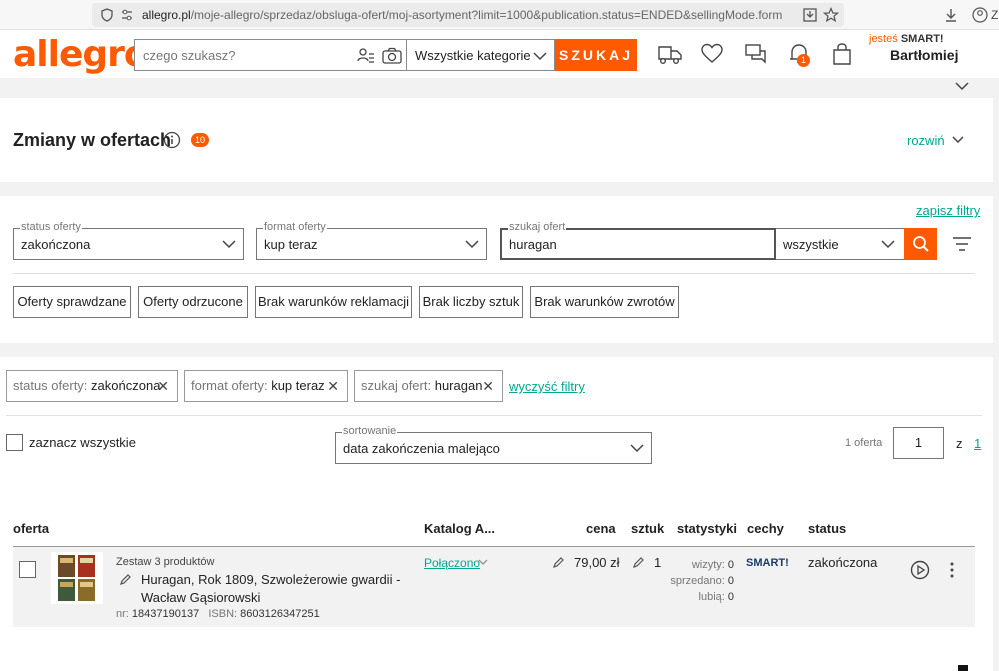  Describe the element at coordinates (977, 443) in the screenshot. I see `last-page-link: 1` at that location.